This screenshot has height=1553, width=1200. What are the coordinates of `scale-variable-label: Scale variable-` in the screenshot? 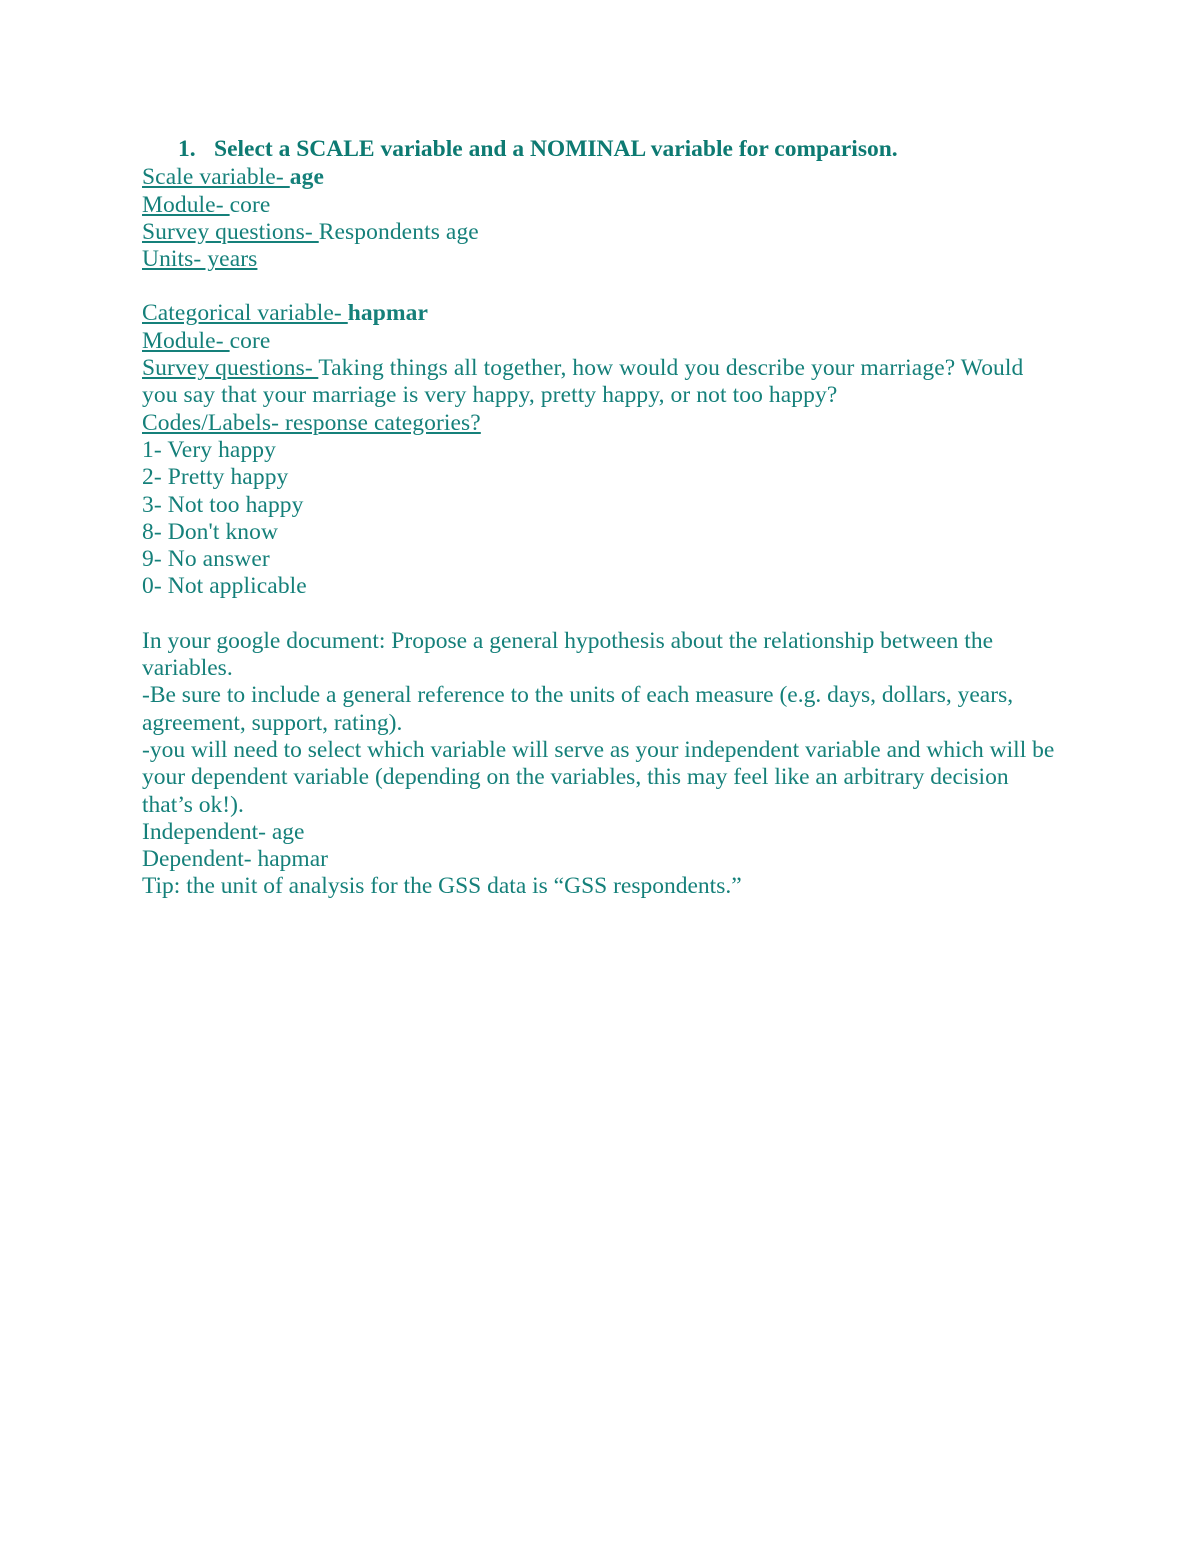 It's located at (216, 177).